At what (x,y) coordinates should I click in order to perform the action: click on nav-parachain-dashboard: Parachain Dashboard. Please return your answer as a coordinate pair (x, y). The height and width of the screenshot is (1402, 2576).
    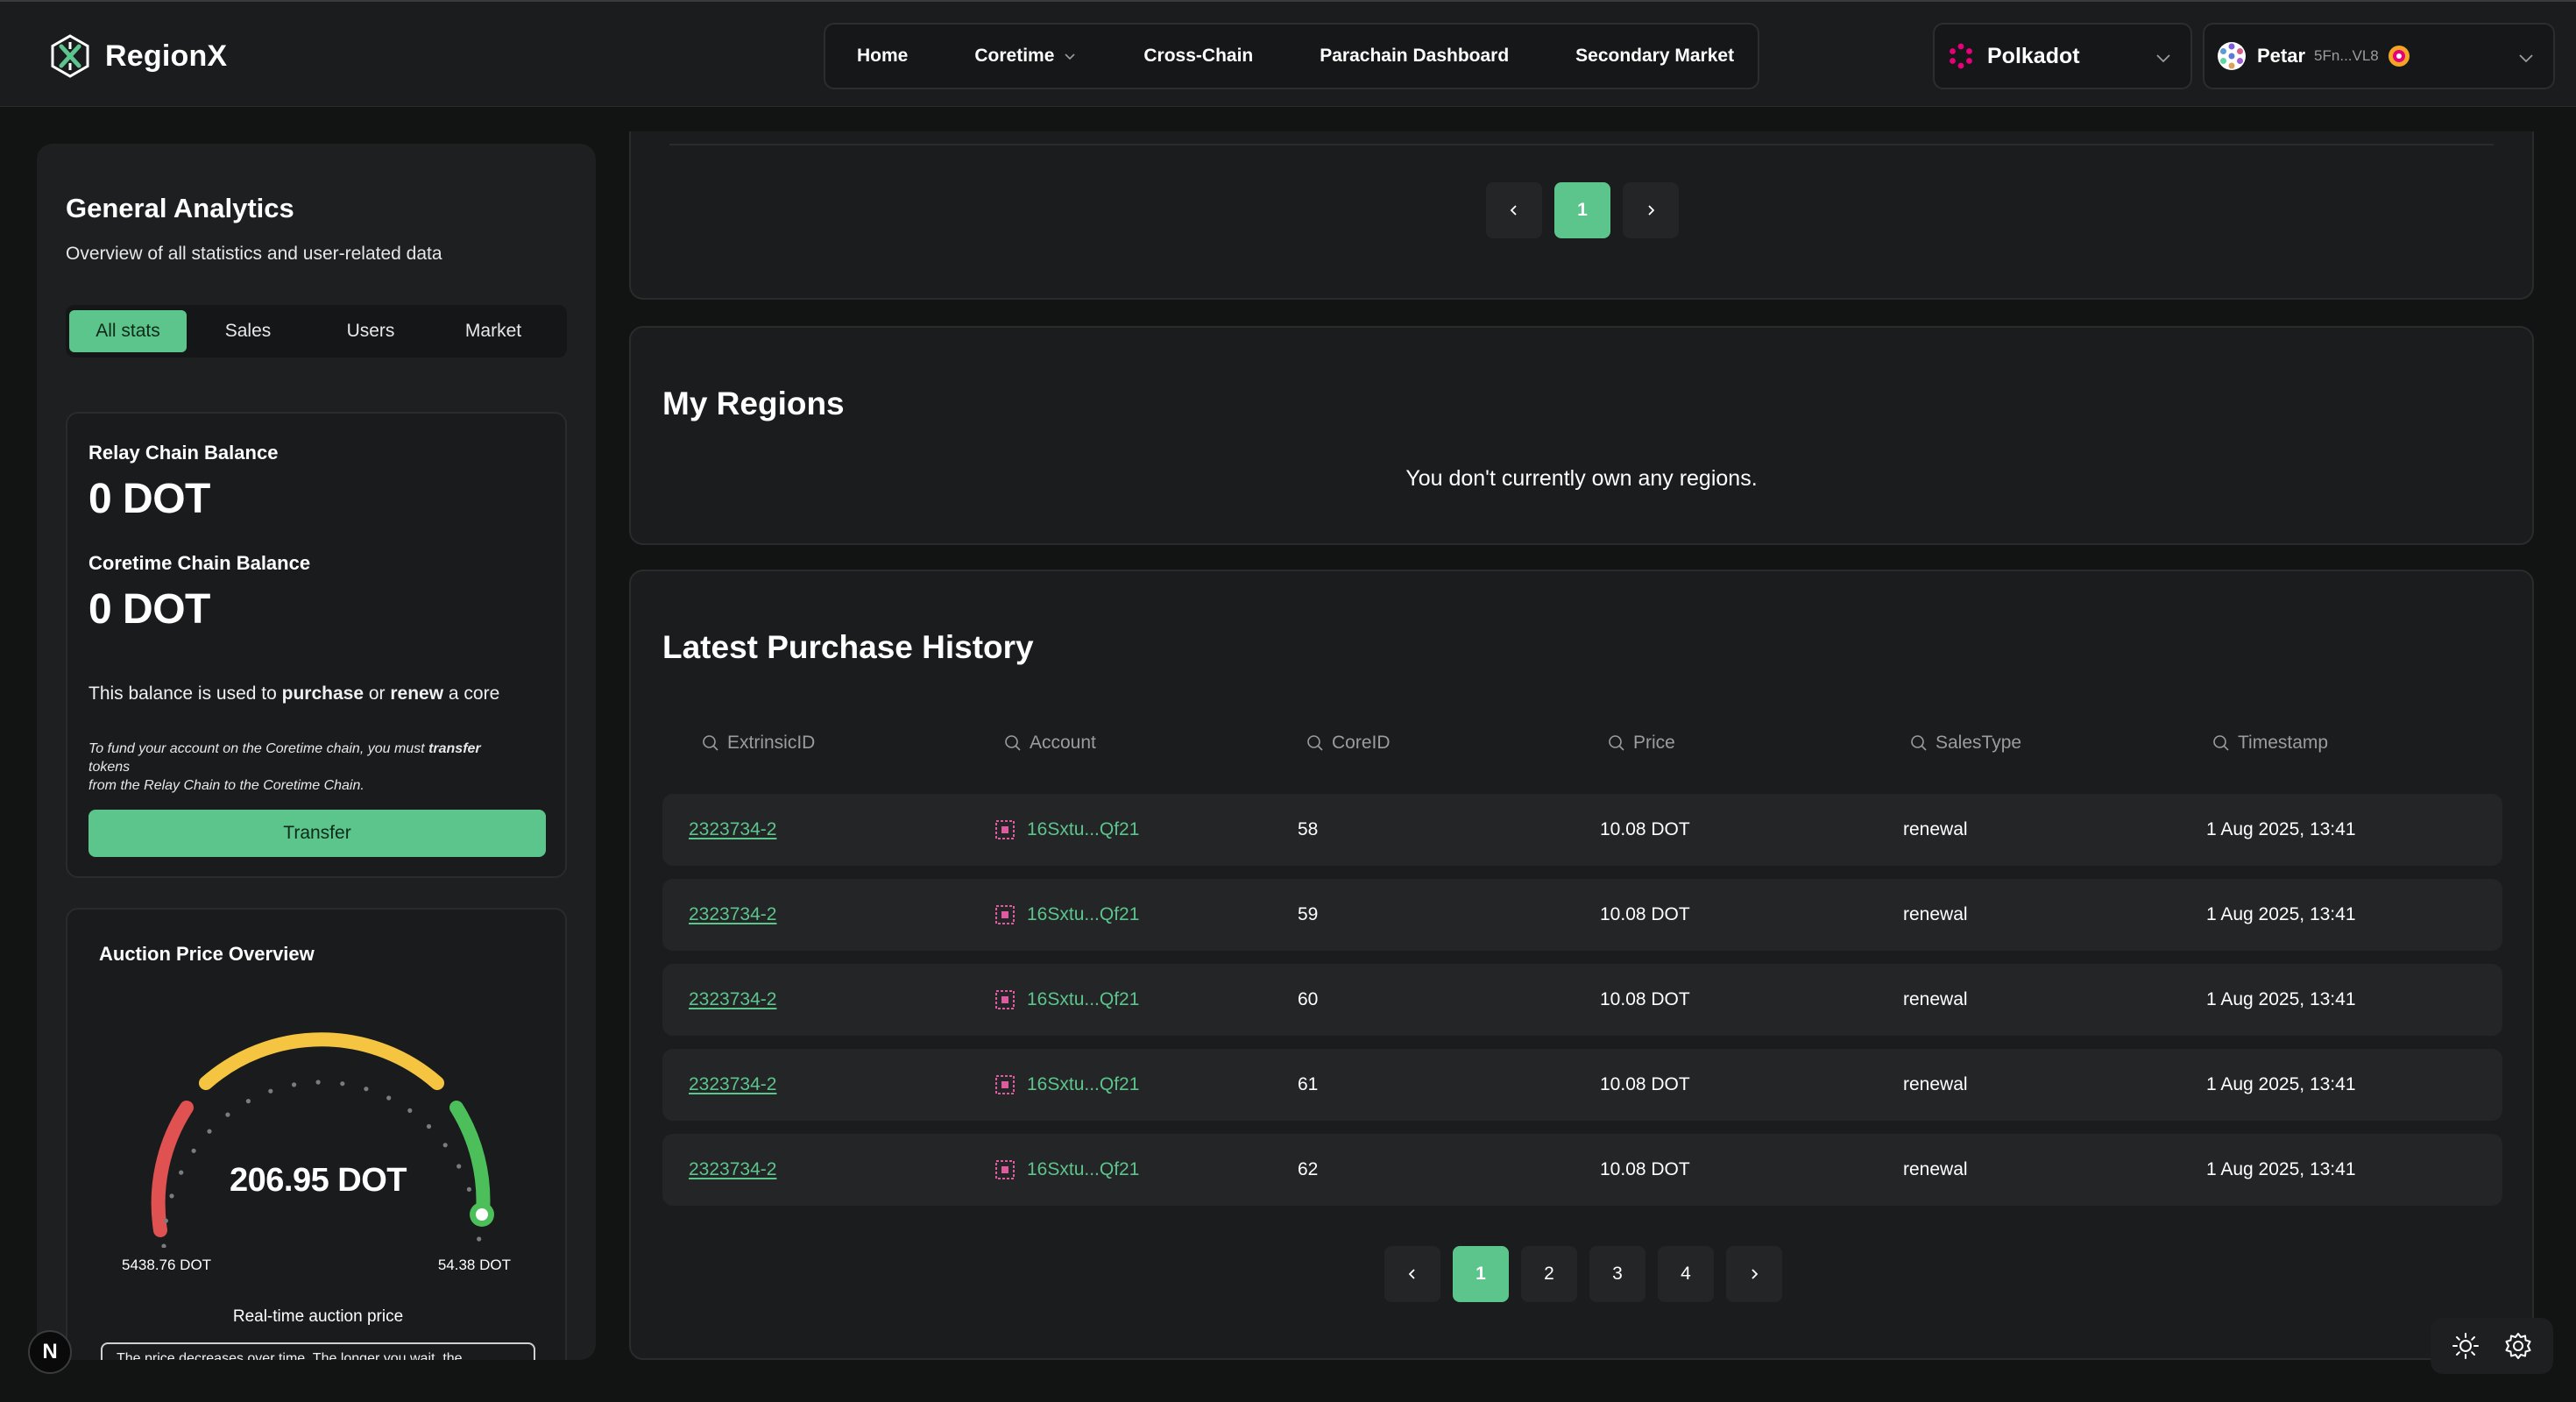
    Looking at the image, I should click on (1414, 56).